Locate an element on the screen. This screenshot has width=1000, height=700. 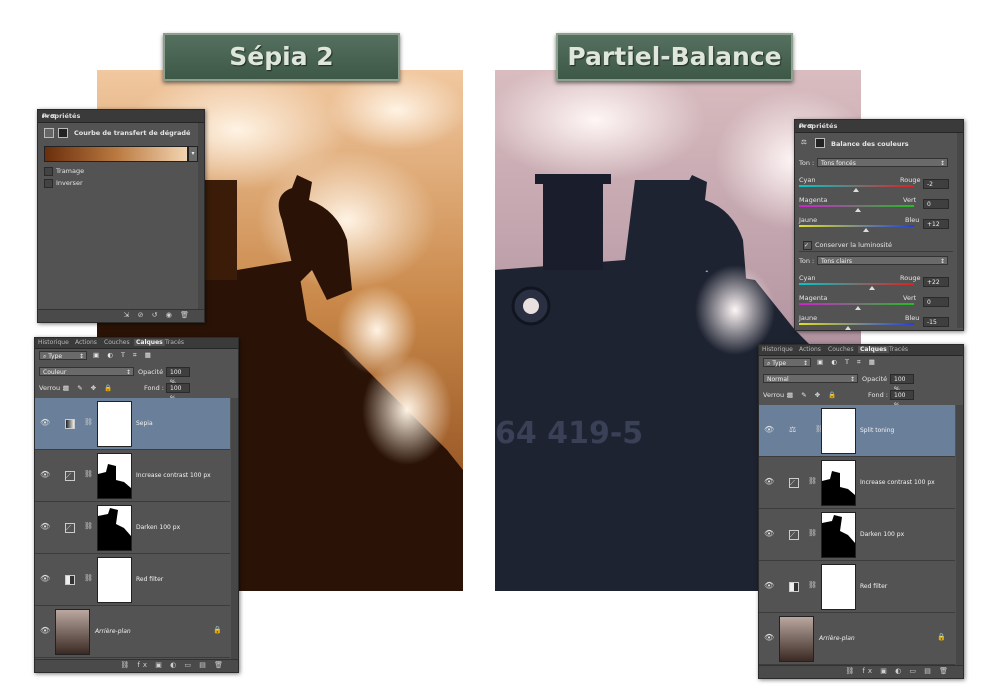
gradient-preview is located at coordinates (116, 154).